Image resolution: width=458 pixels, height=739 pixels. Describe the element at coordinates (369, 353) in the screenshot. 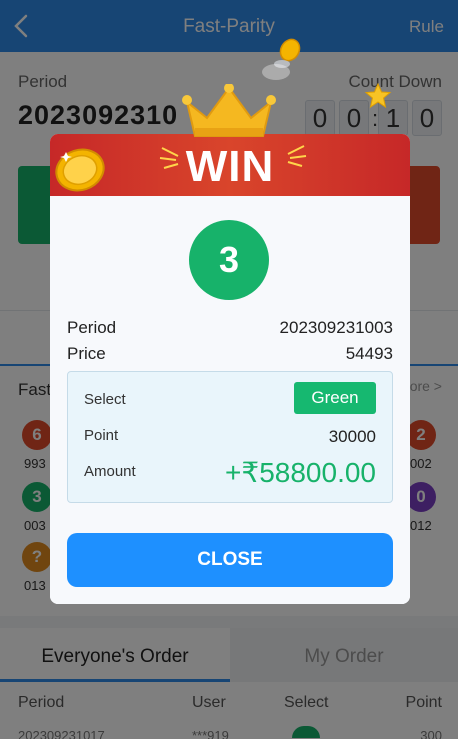

I see `price-value: 54493` at that location.